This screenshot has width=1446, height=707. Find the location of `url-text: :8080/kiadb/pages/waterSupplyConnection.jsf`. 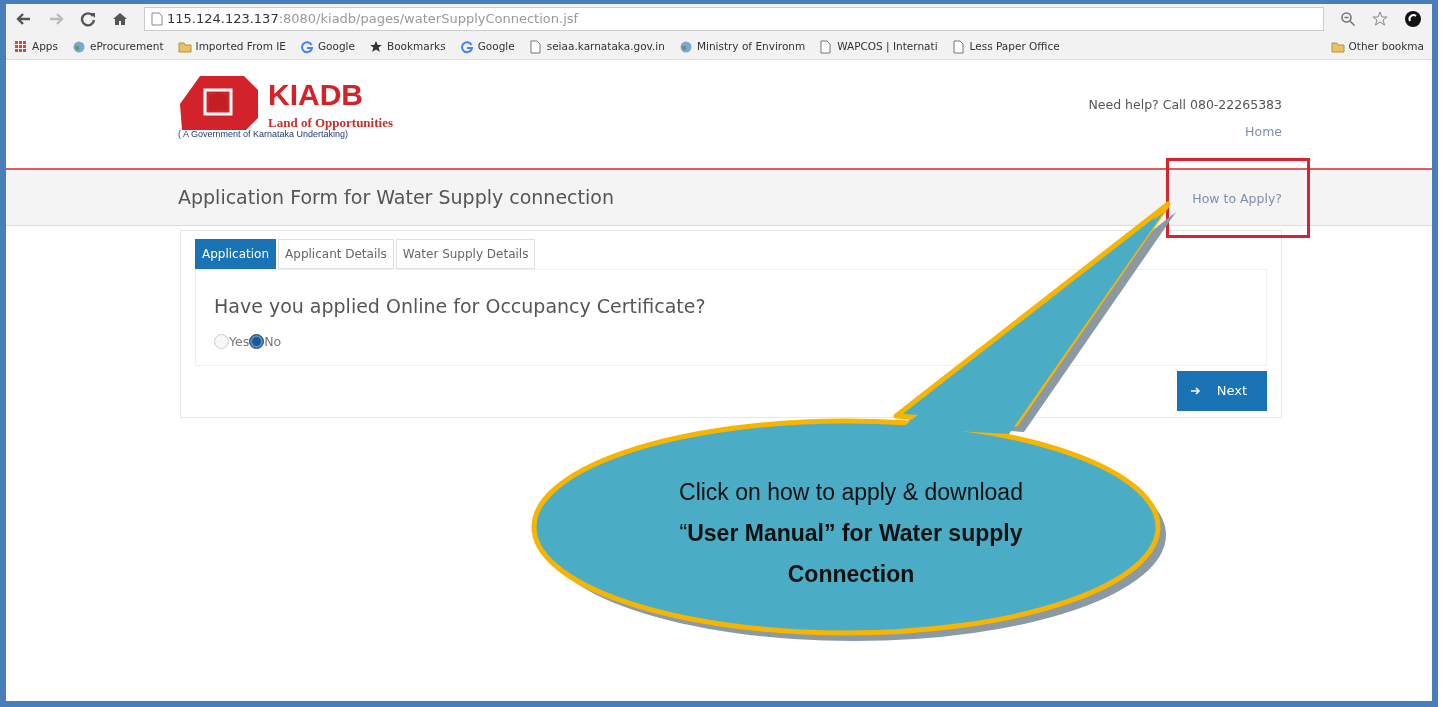

url-text: :8080/kiadb/pages/waterSupplyConnection.jsf is located at coordinates (428, 18).